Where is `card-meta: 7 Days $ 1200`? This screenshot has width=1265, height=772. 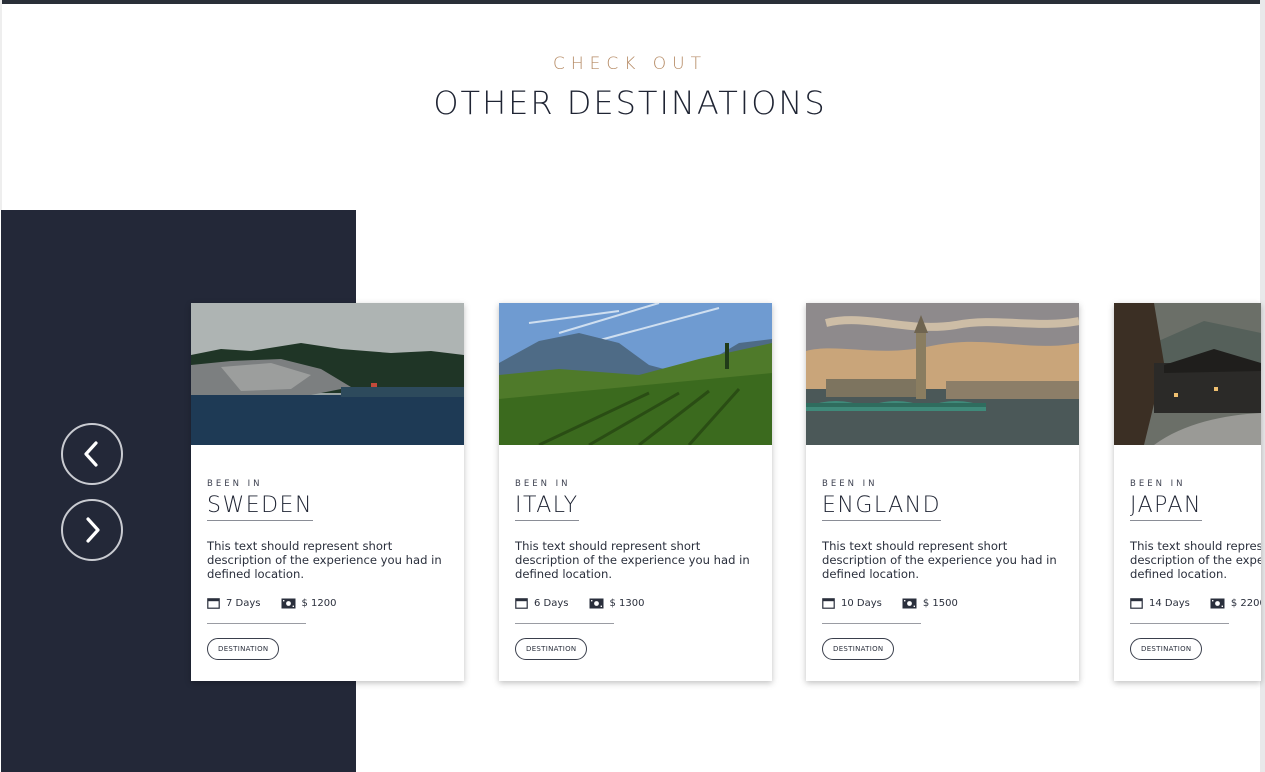
card-meta: 7 Days $ 1200 is located at coordinates (331, 603).